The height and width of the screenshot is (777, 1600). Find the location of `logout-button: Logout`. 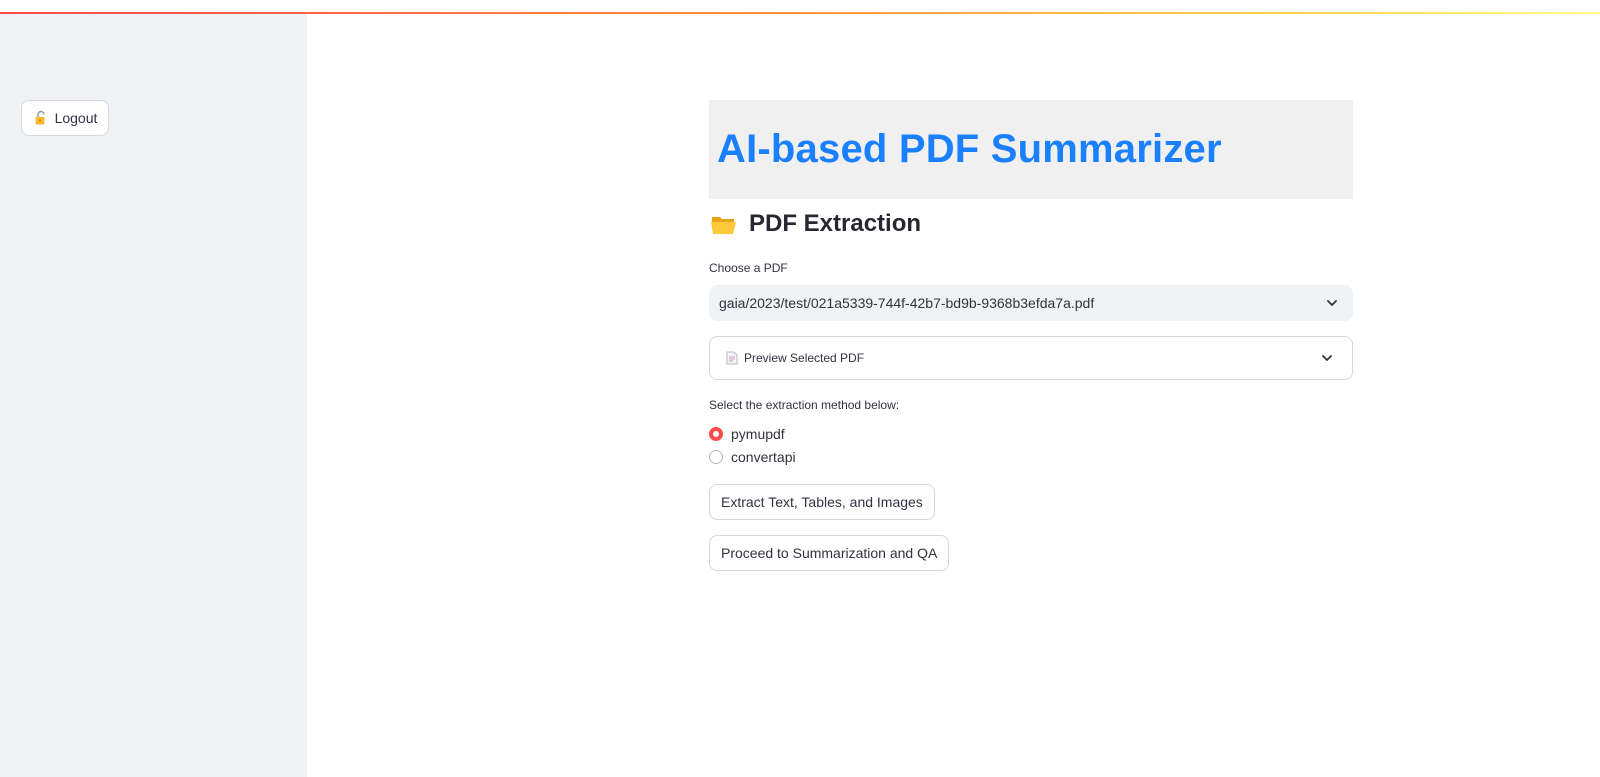

logout-button: Logout is located at coordinates (65, 118).